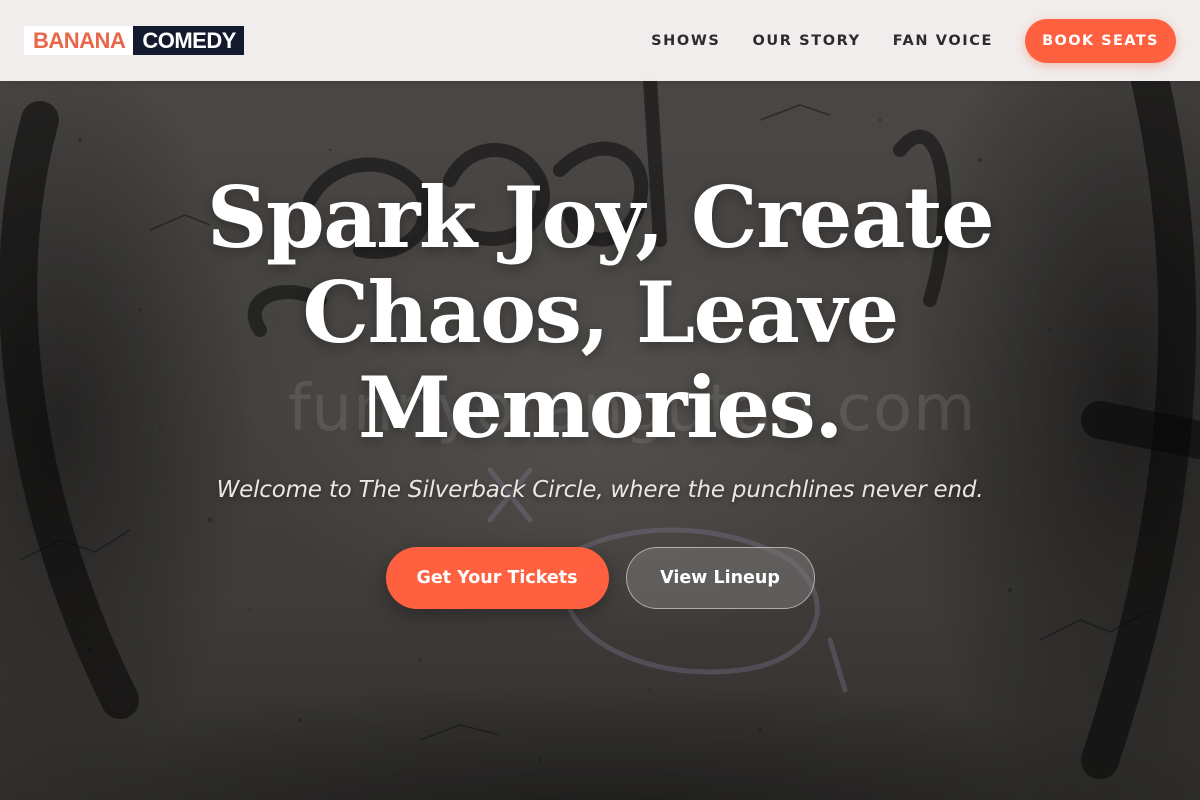 Image resolution: width=1200 pixels, height=800 pixels. I want to click on nav-link-our-story: OUR STORY, so click(806, 41).